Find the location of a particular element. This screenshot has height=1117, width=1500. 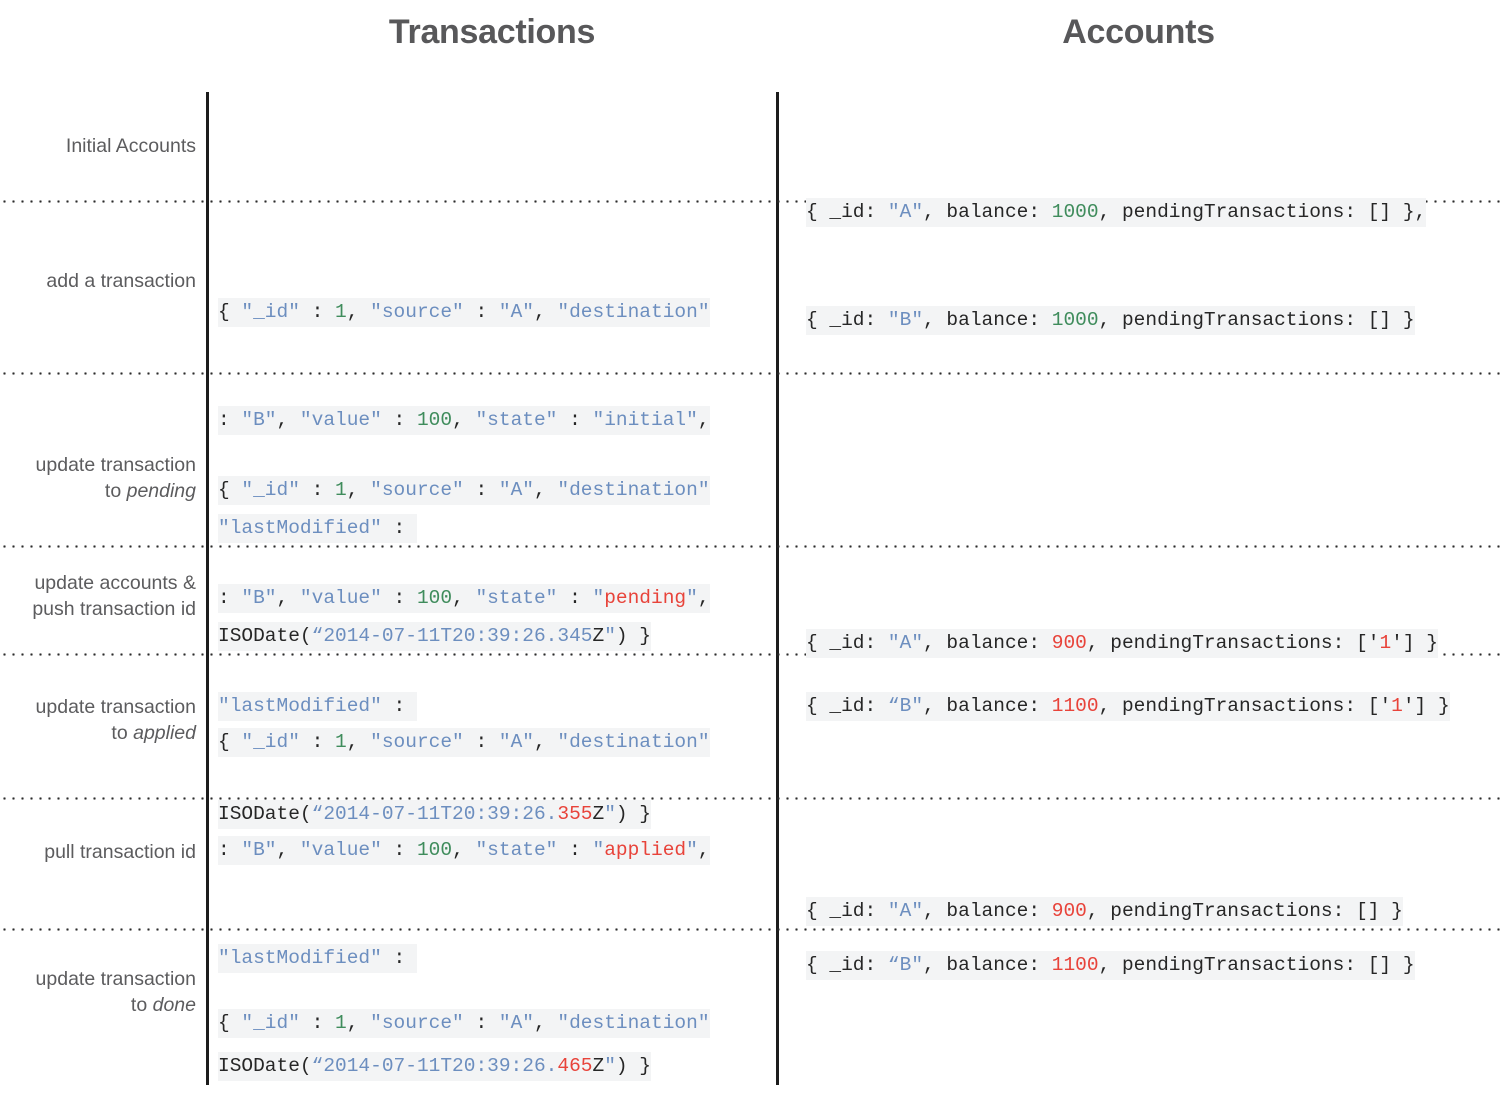

row-label-line: push transaction id is located at coordinates (114, 609).